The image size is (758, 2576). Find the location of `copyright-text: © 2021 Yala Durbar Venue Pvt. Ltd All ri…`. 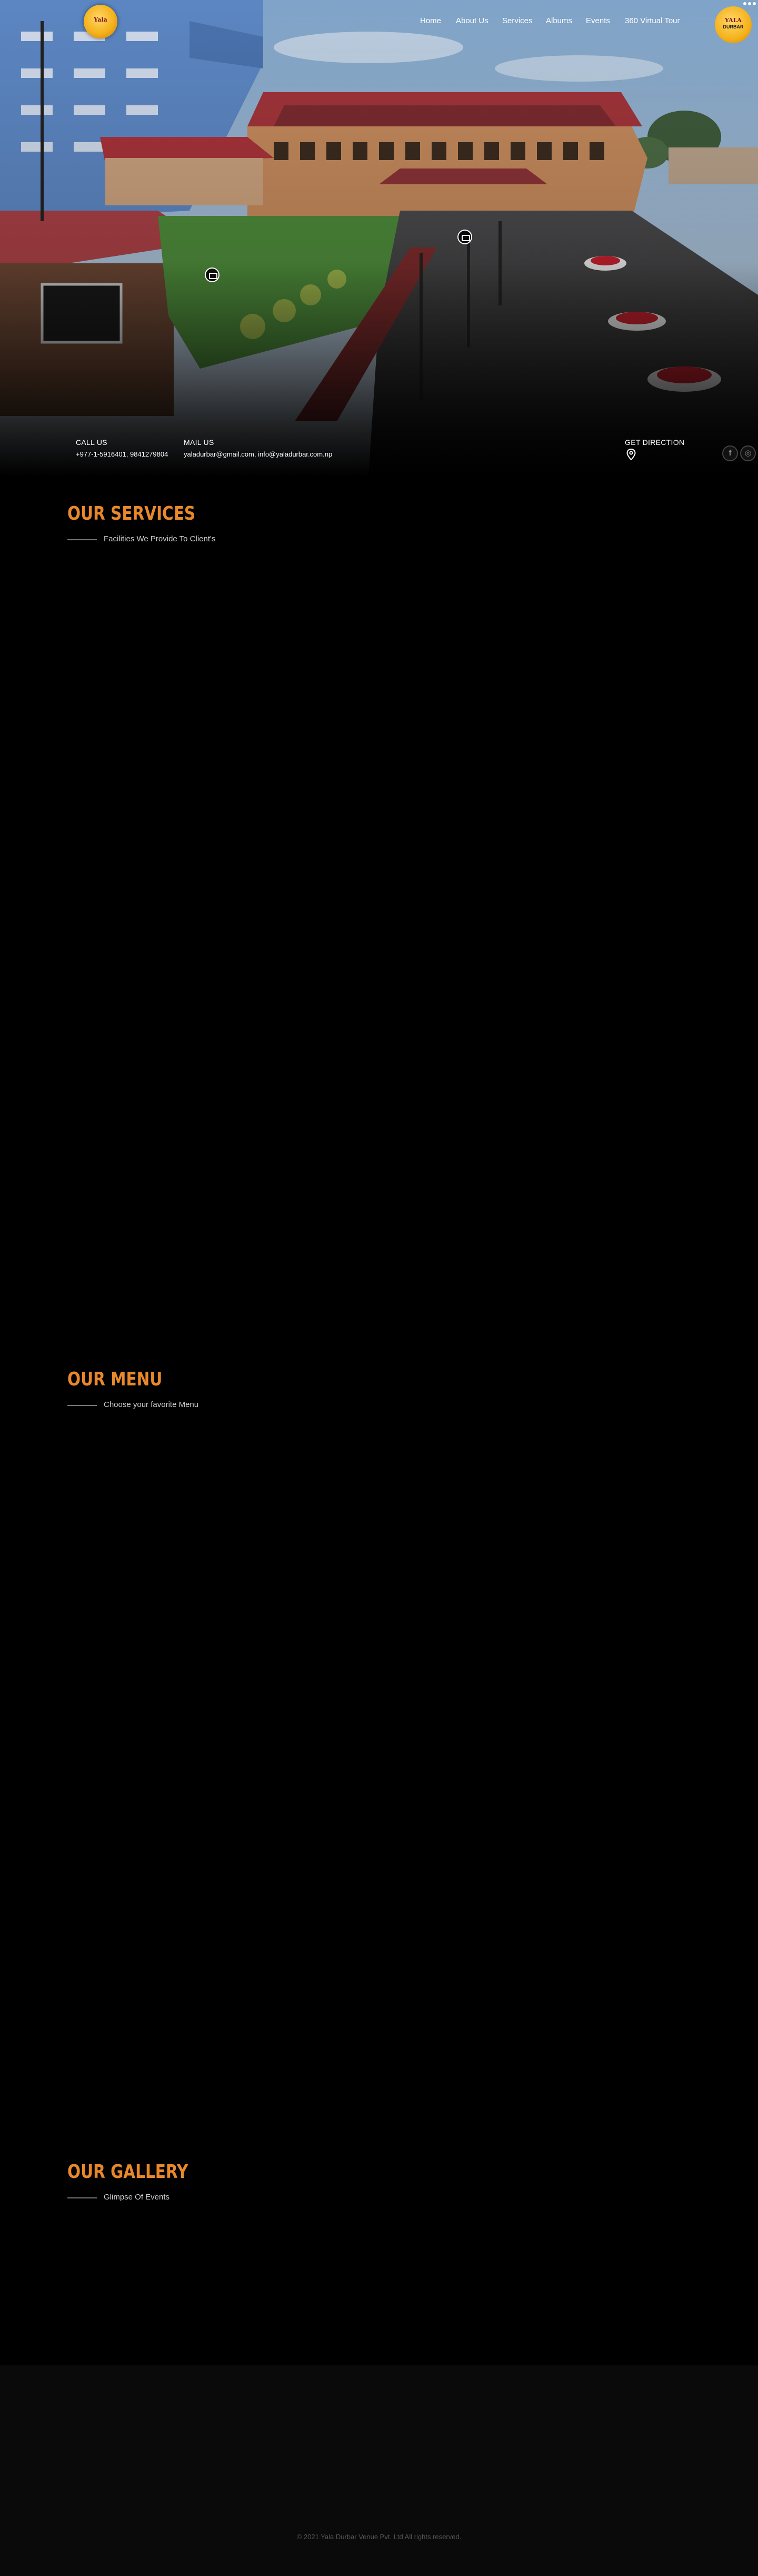

copyright-text: © 2021 Yala Durbar Venue Pvt. Ltd All ri… is located at coordinates (379, 2537).